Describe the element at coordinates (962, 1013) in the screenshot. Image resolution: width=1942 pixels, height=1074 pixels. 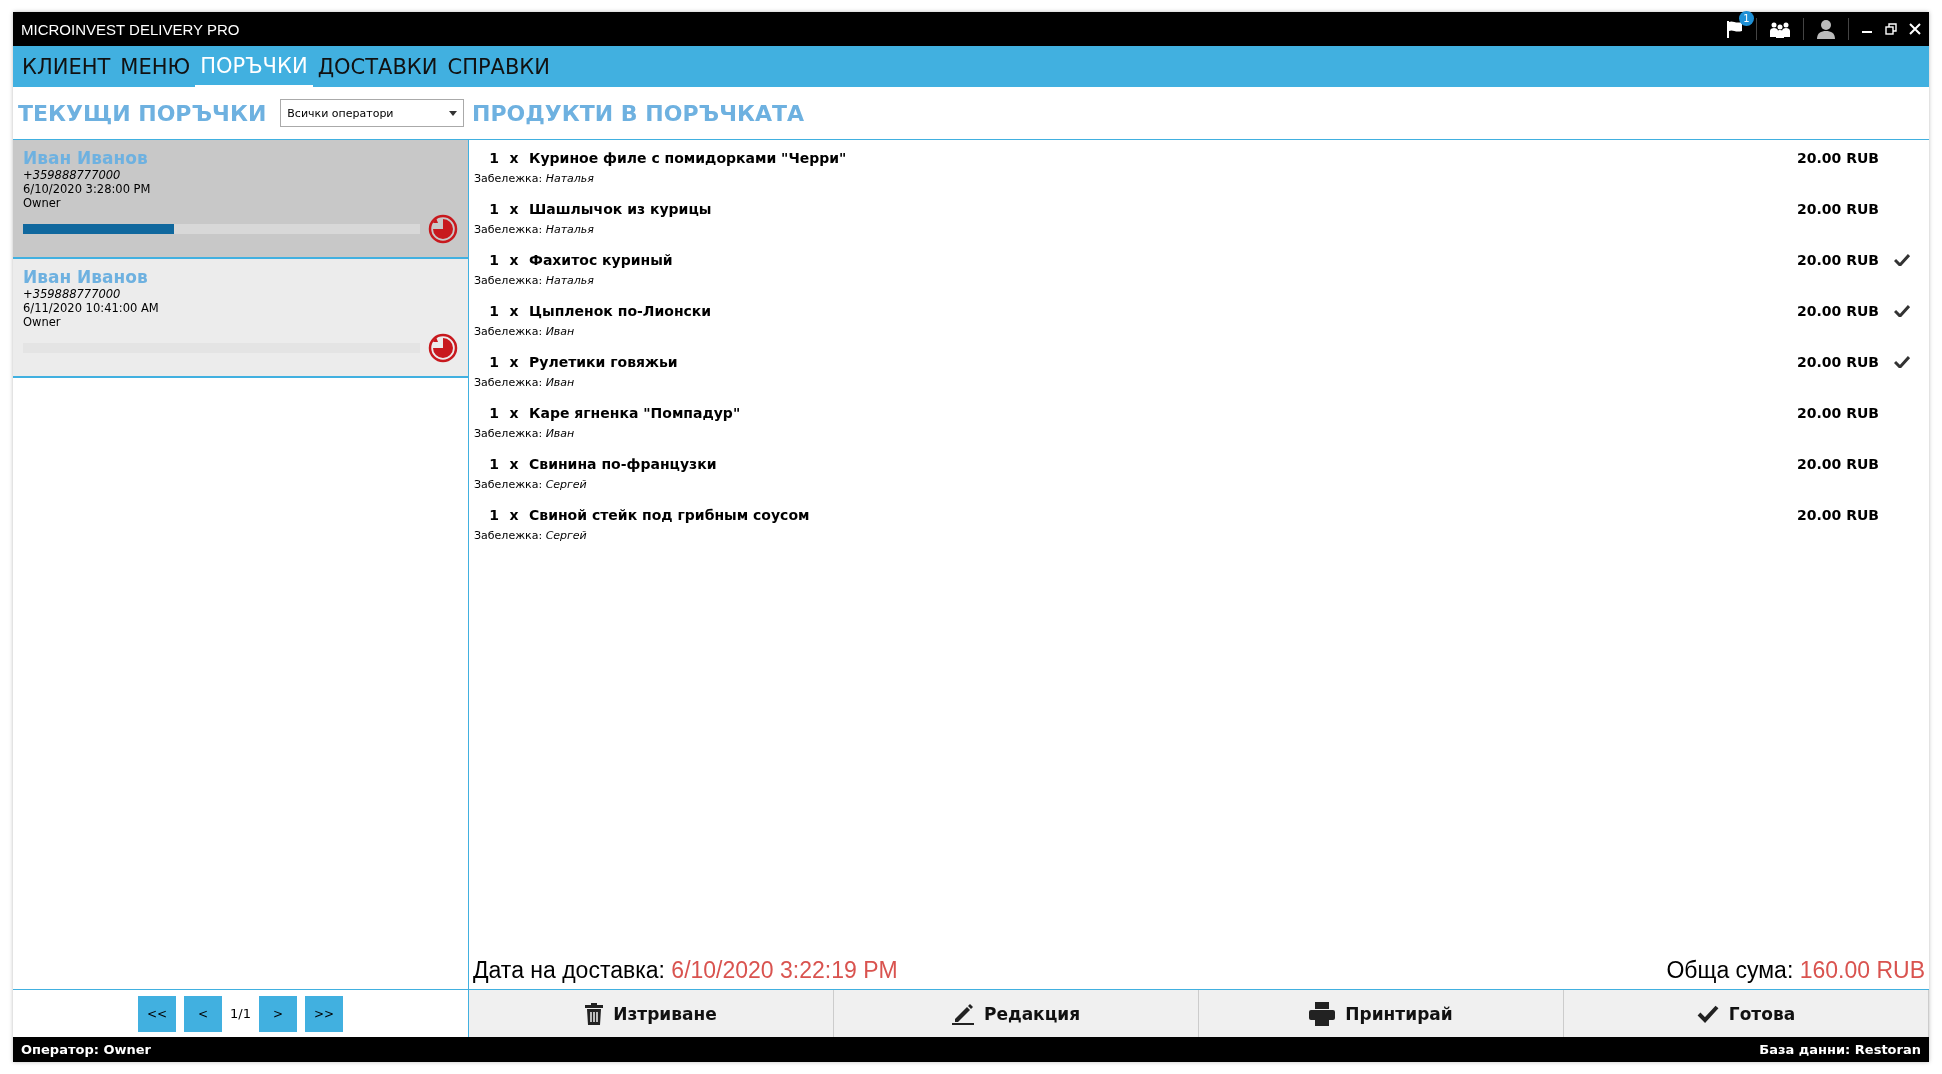
I see `pencil-icon` at that location.